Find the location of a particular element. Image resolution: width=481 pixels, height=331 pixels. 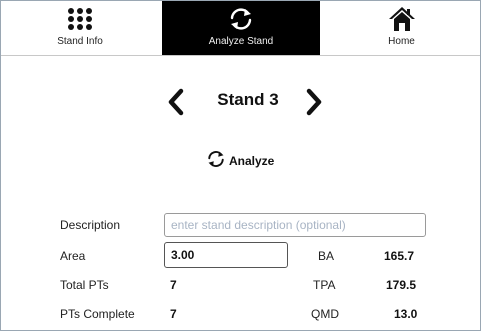

stand-title: Stand 3 is located at coordinates (248, 99).